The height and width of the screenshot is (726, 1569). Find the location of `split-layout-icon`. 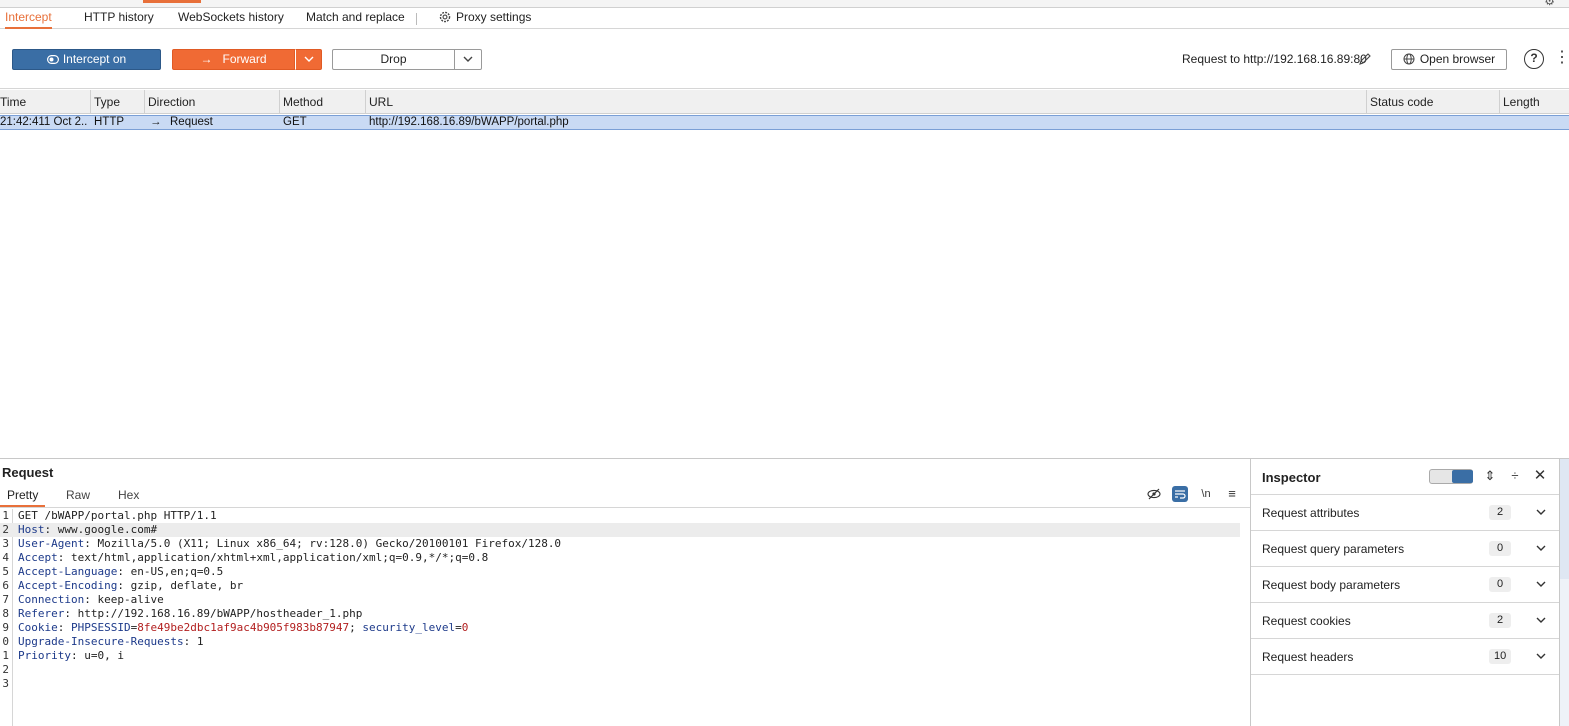

split-layout-icon is located at coordinates (1462, 476).